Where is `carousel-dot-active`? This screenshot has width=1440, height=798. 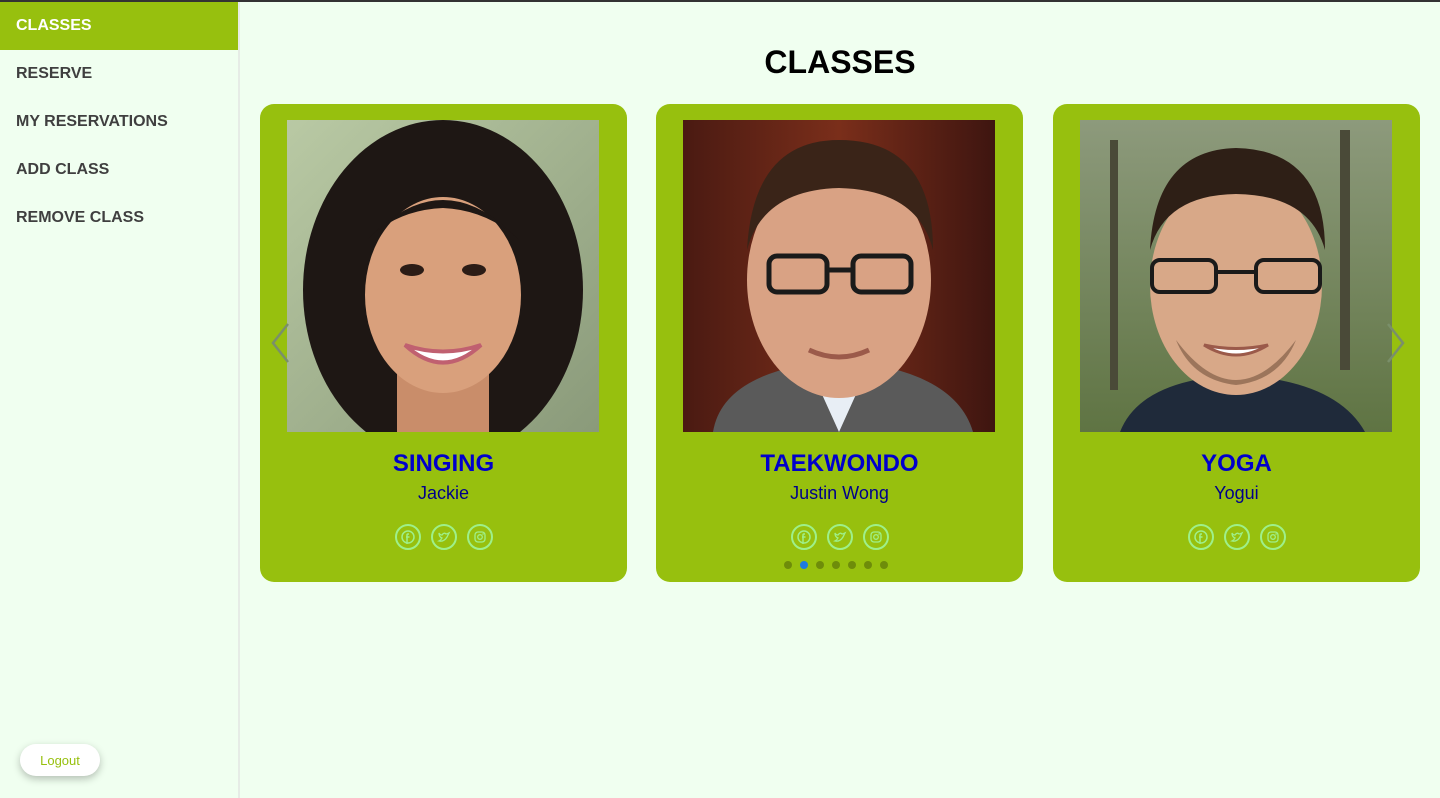
carousel-dot-active is located at coordinates (804, 565).